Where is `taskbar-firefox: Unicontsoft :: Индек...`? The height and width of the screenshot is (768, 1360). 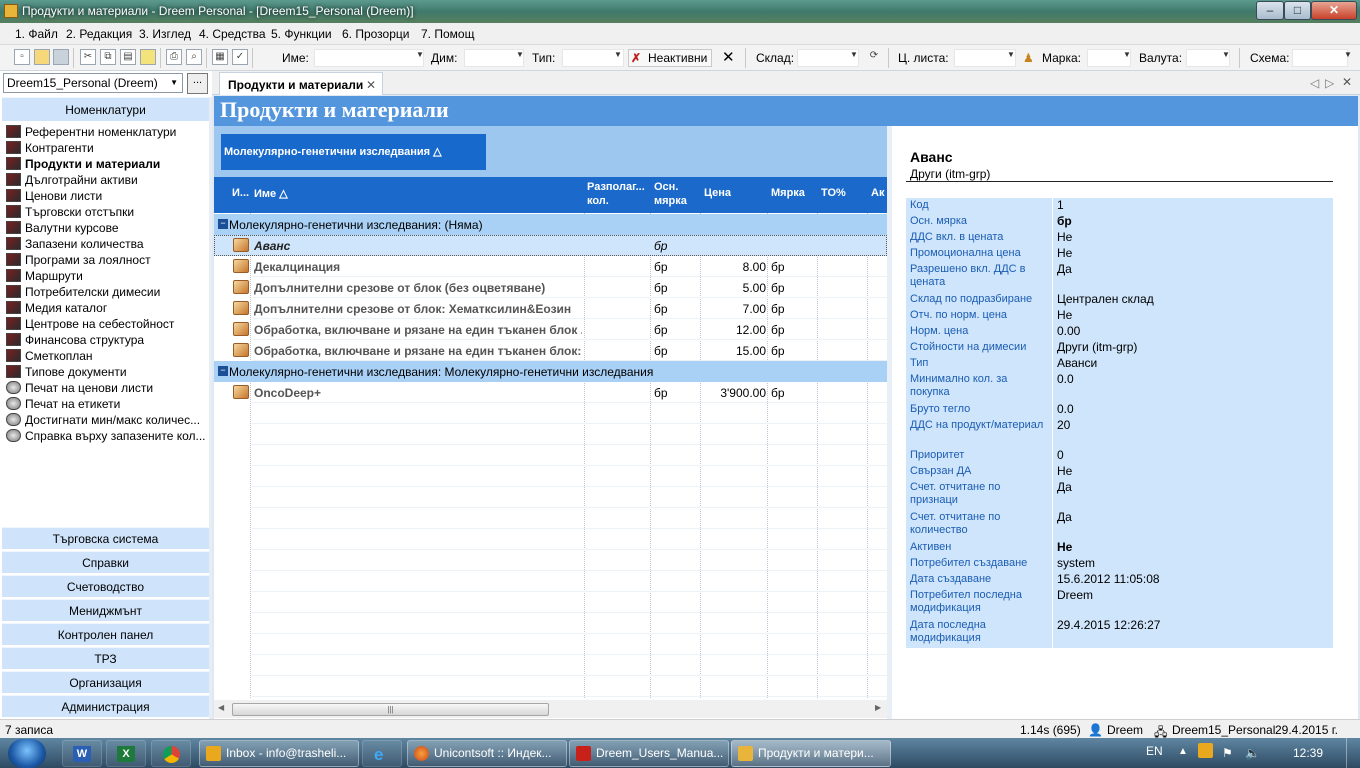 taskbar-firefox: Unicontsoft :: Индек... is located at coordinates (487, 753).